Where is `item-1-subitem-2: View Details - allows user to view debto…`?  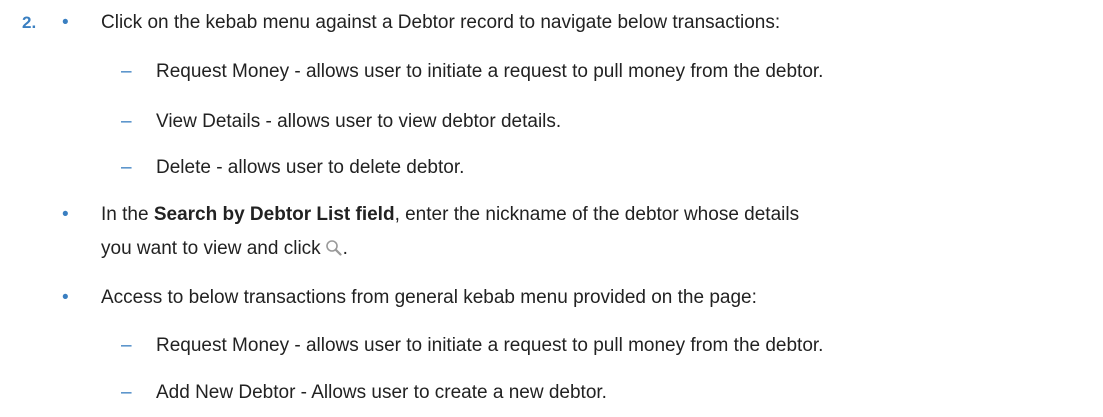
item-1-subitem-2: View Details - allows user to view debto… is located at coordinates (359, 121).